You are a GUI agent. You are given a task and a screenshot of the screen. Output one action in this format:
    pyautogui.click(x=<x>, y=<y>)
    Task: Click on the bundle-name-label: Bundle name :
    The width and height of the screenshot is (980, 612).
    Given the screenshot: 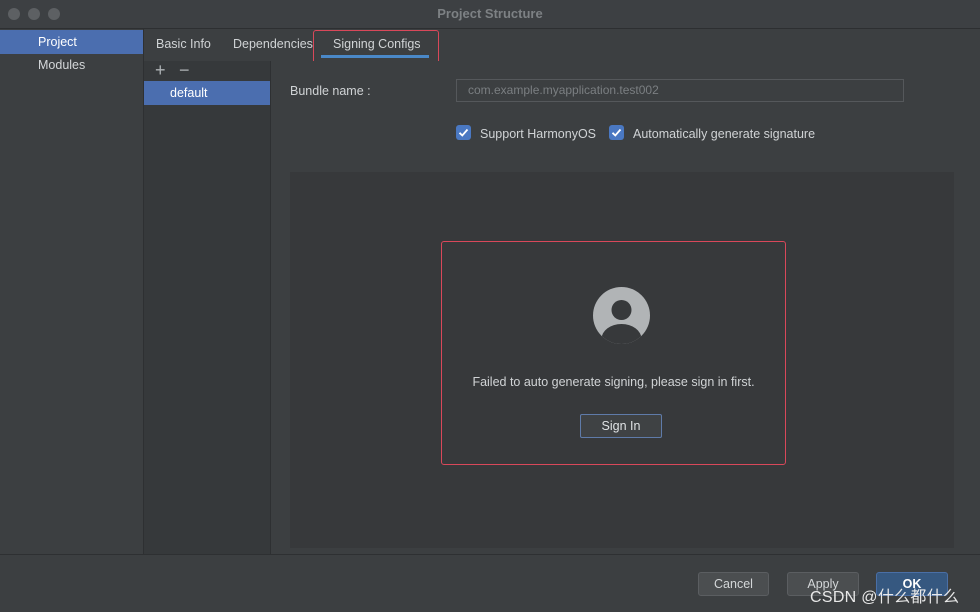 What is the action you would take?
    pyautogui.click(x=330, y=91)
    